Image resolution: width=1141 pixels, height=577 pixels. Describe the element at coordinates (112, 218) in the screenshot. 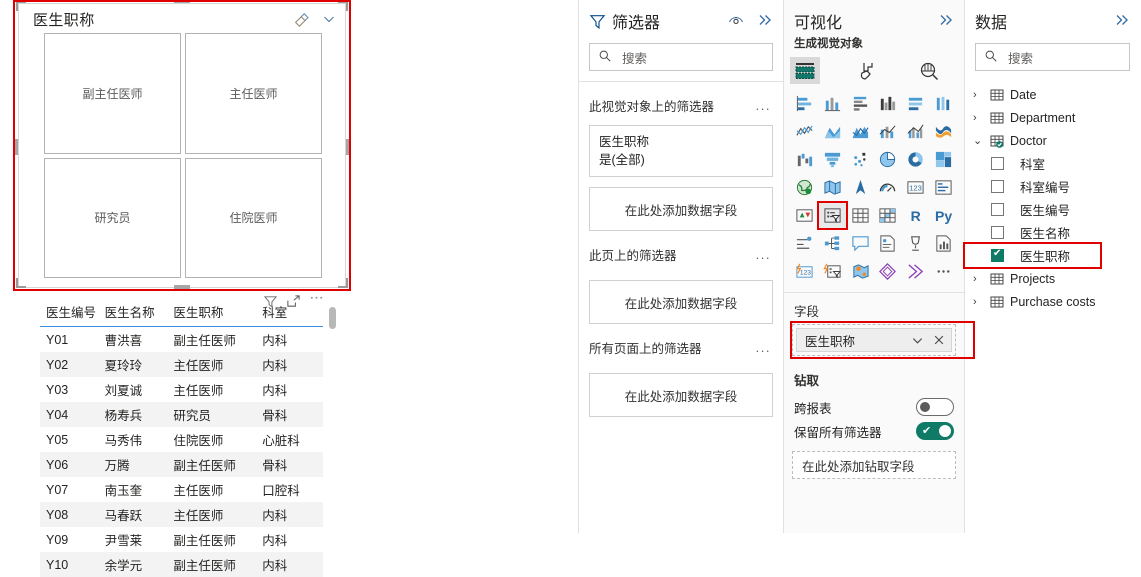

I see `slicer-tile: 研究员` at that location.